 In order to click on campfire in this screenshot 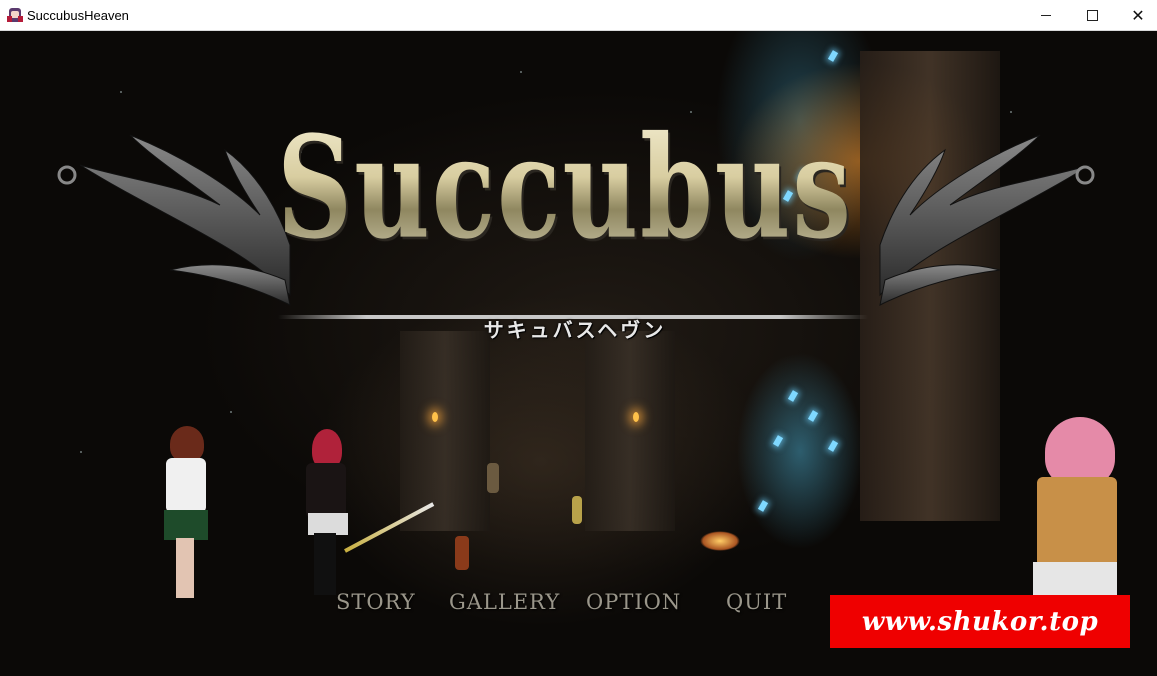, I will do `click(720, 541)`.